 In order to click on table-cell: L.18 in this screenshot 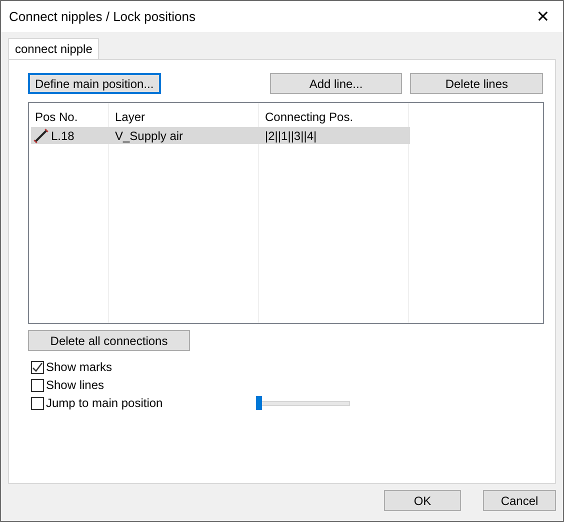, I will do `click(62, 135)`.